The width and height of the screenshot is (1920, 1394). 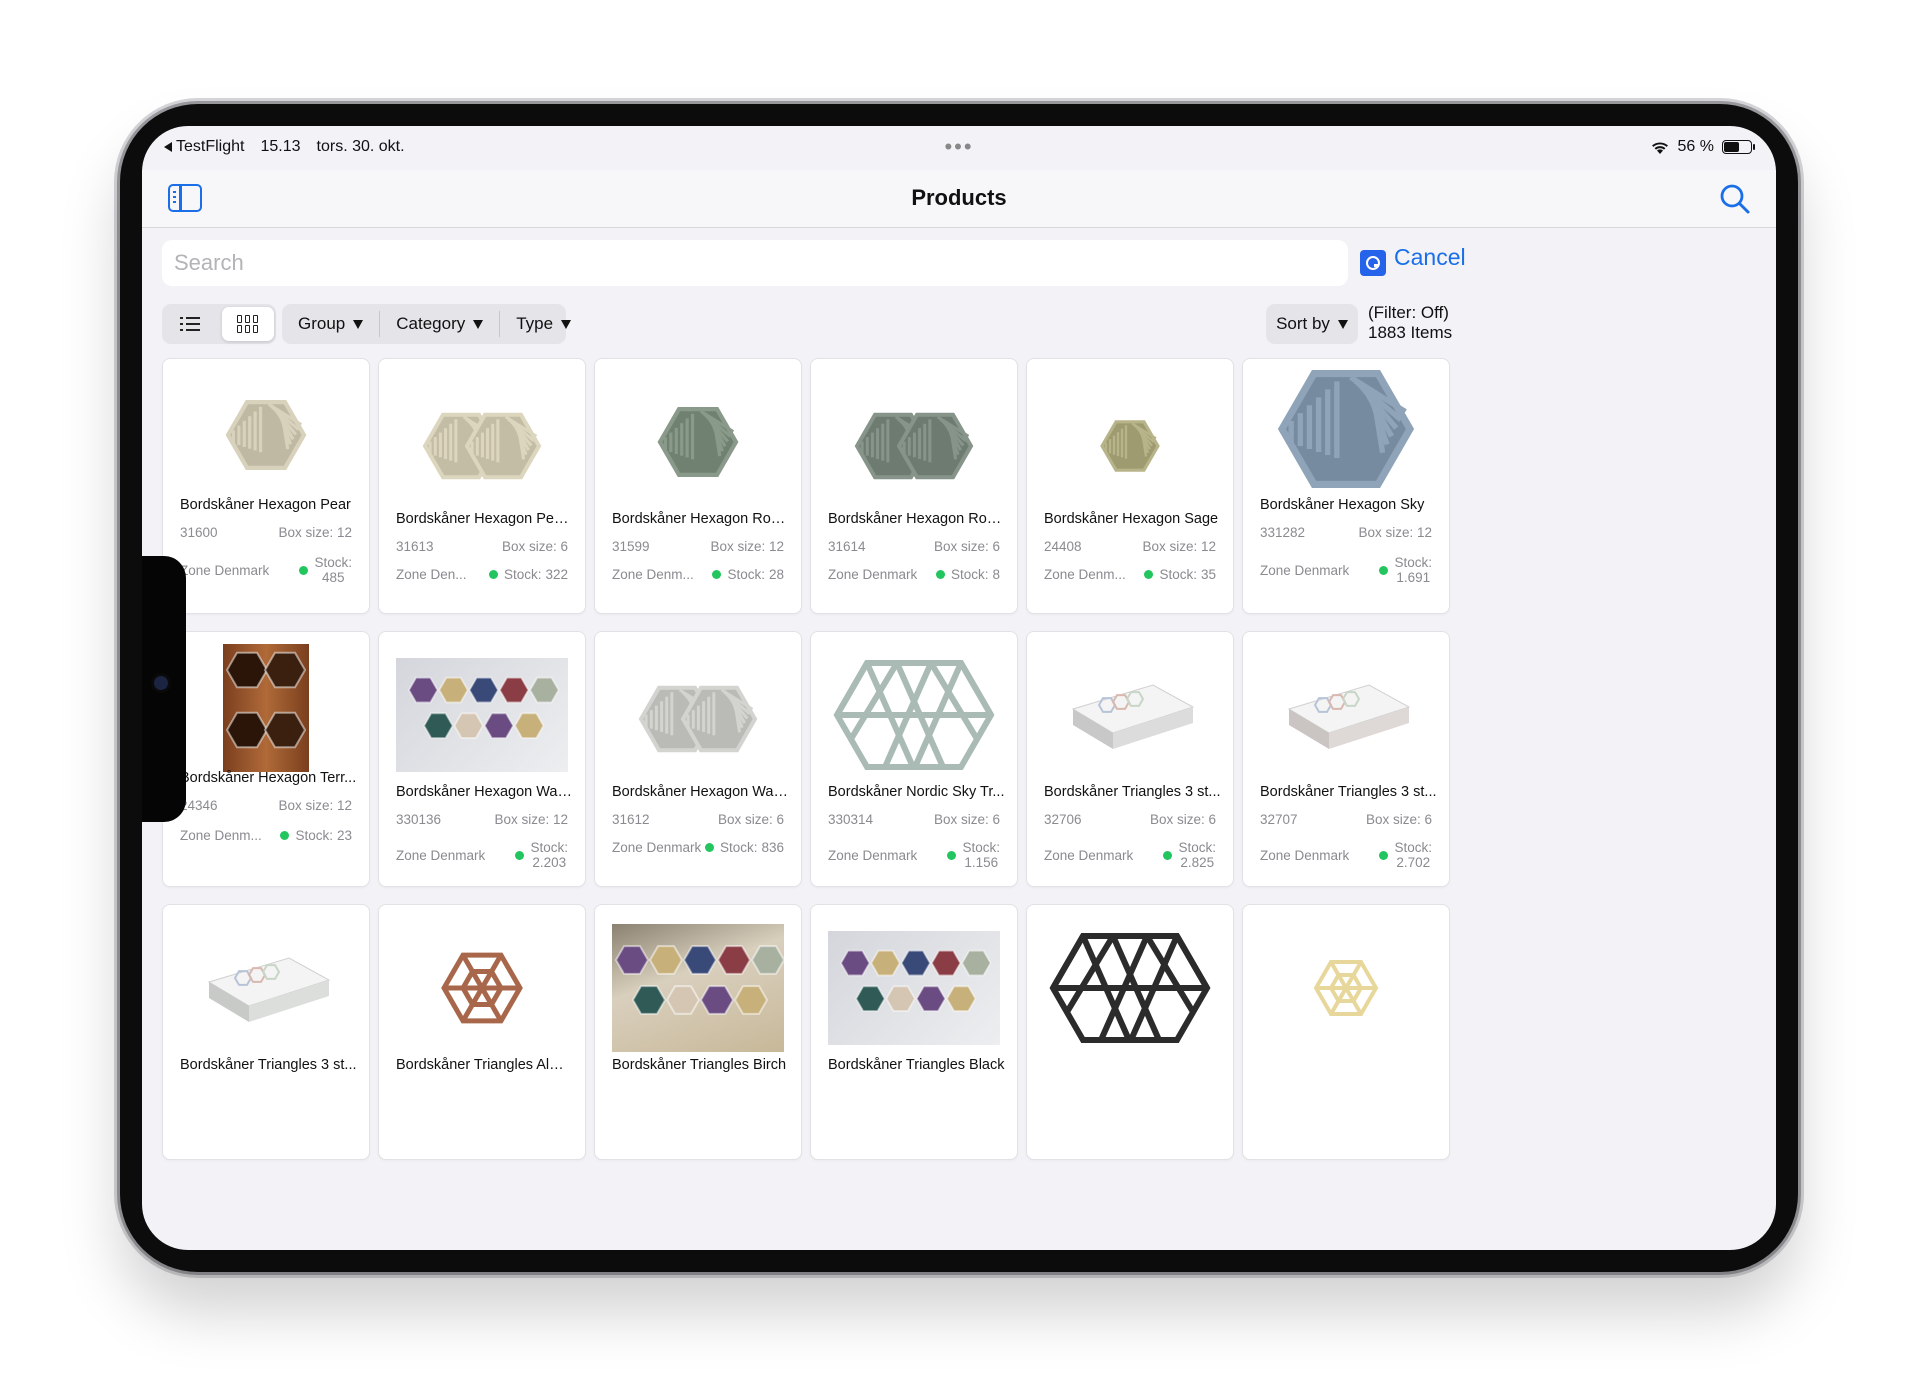 I want to click on back-to-app-link: TestFlight, so click(x=204, y=147).